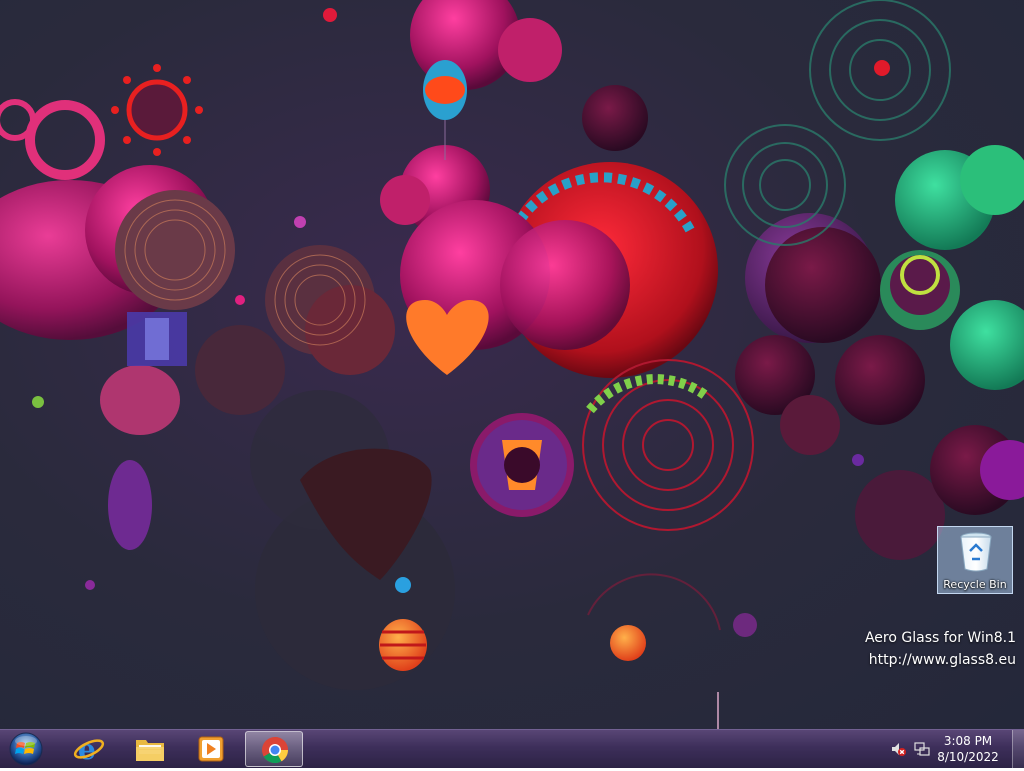  I want to click on internet-explorer-icon: e, so click(89, 749).